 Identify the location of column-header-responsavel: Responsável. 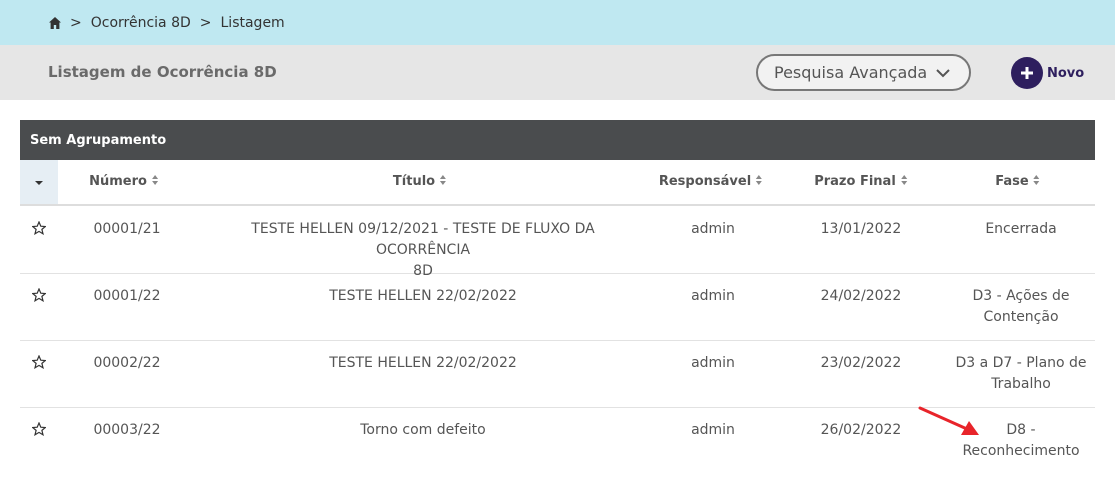
(711, 181).